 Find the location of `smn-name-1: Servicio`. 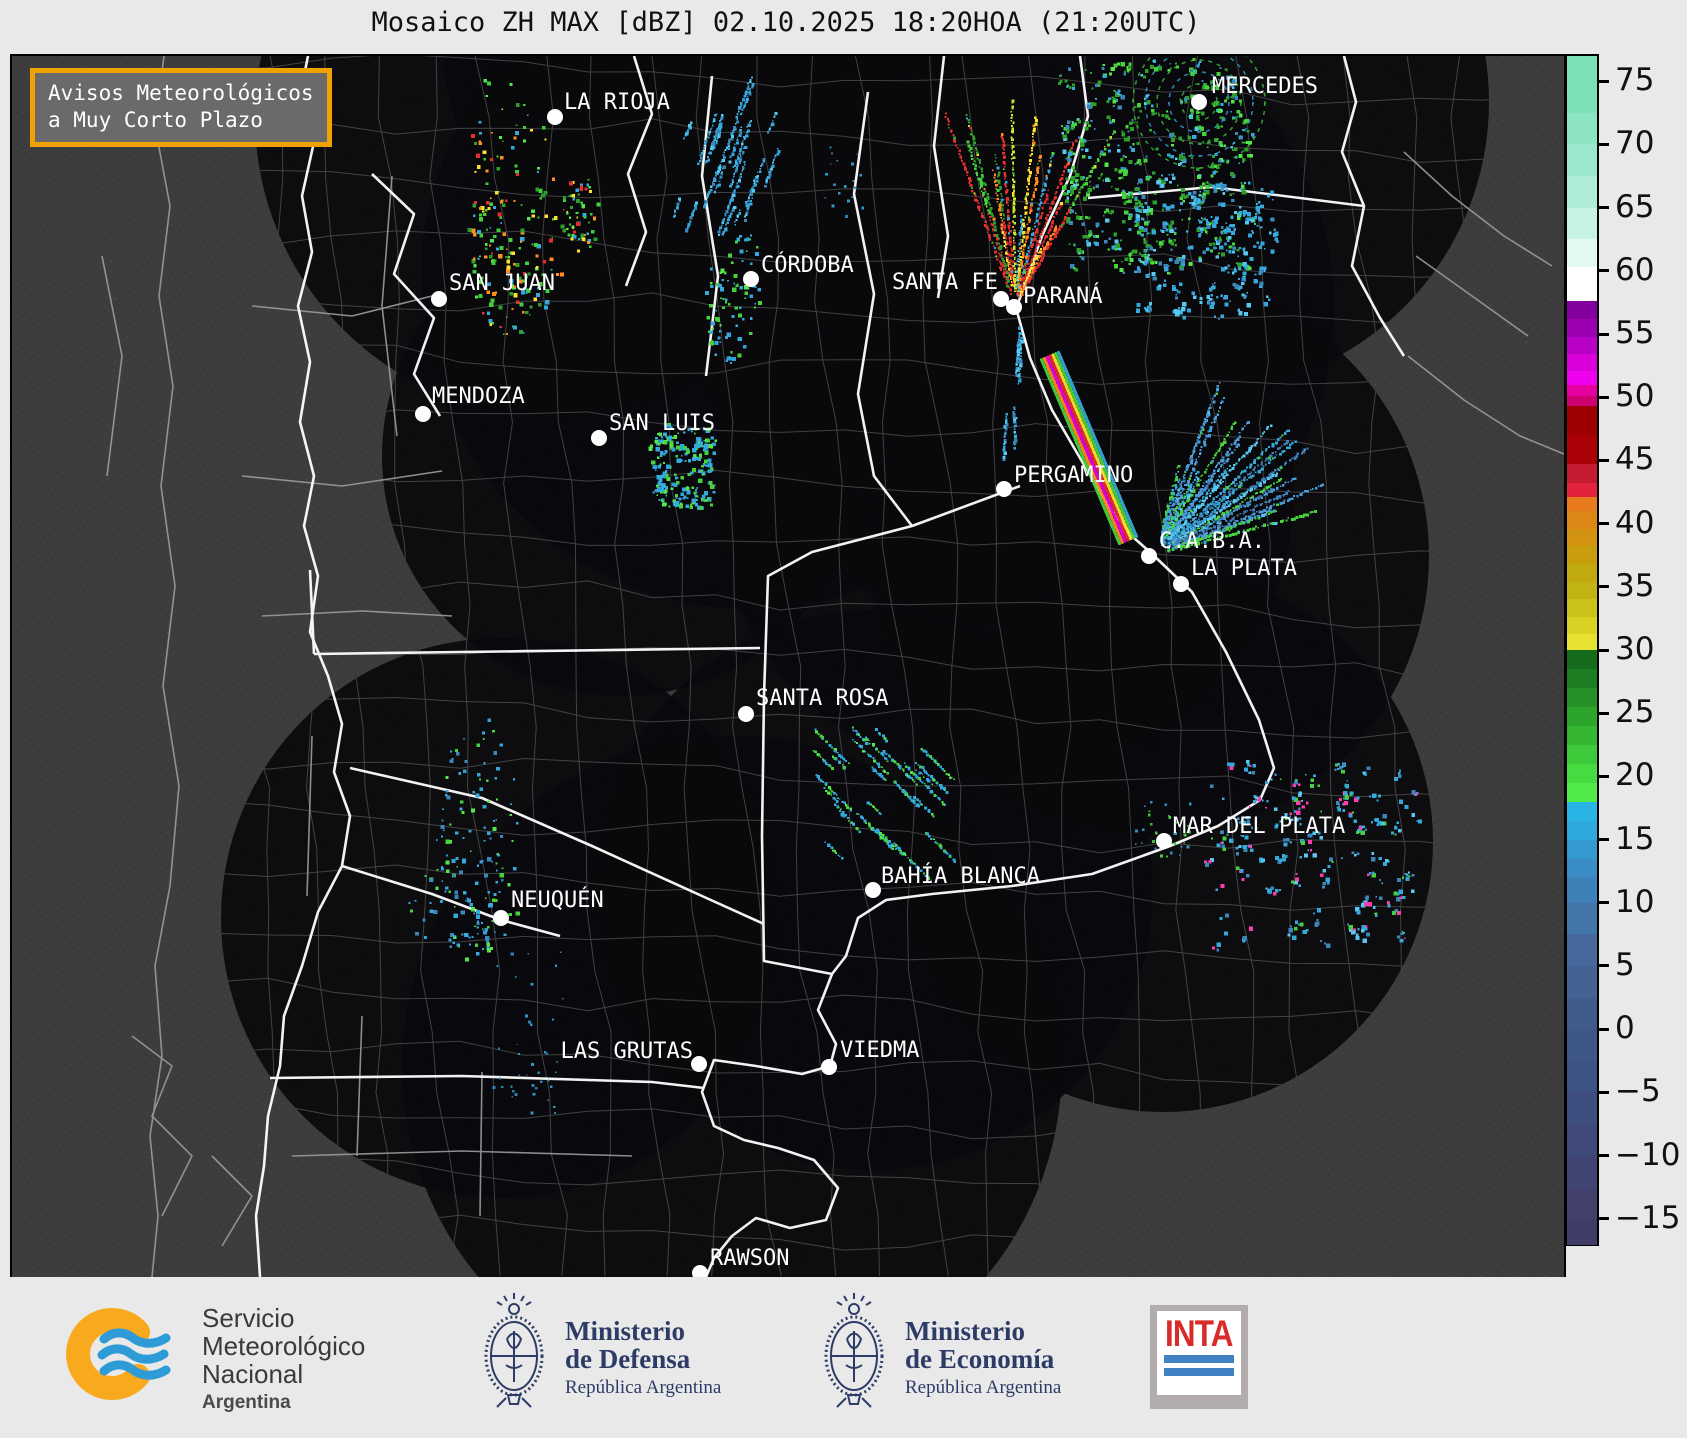

smn-name-1: Servicio is located at coordinates (248, 1318).